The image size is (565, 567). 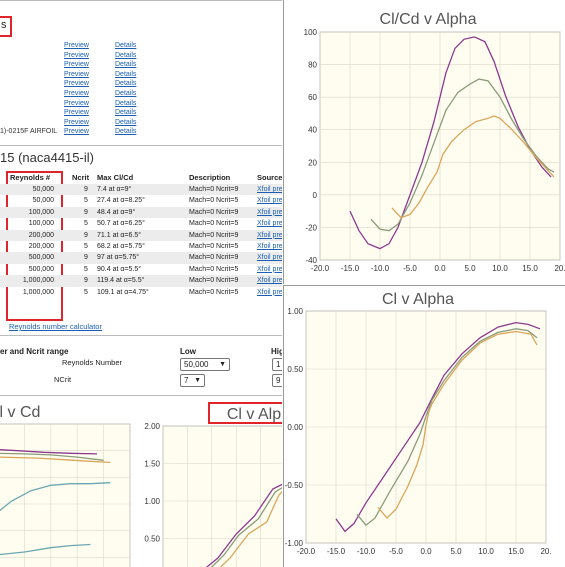 I want to click on x-tick-label: -15.0, so click(x=350, y=268).